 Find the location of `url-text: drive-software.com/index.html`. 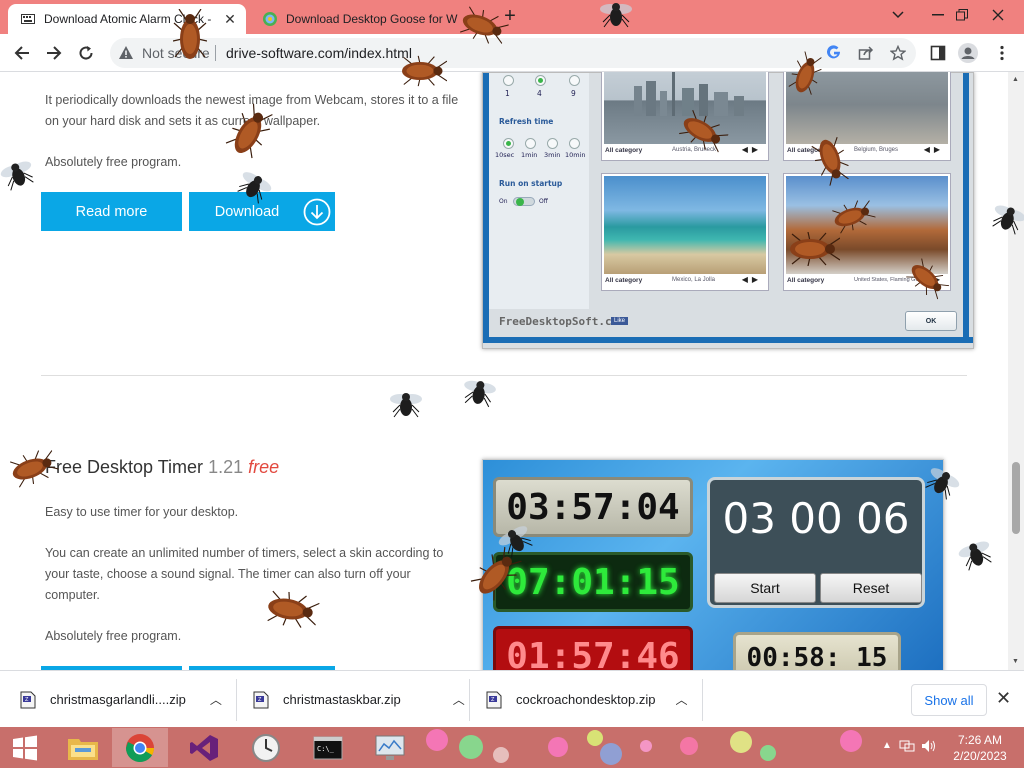

url-text: drive-software.com/index.html is located at coordinates (319, 53).